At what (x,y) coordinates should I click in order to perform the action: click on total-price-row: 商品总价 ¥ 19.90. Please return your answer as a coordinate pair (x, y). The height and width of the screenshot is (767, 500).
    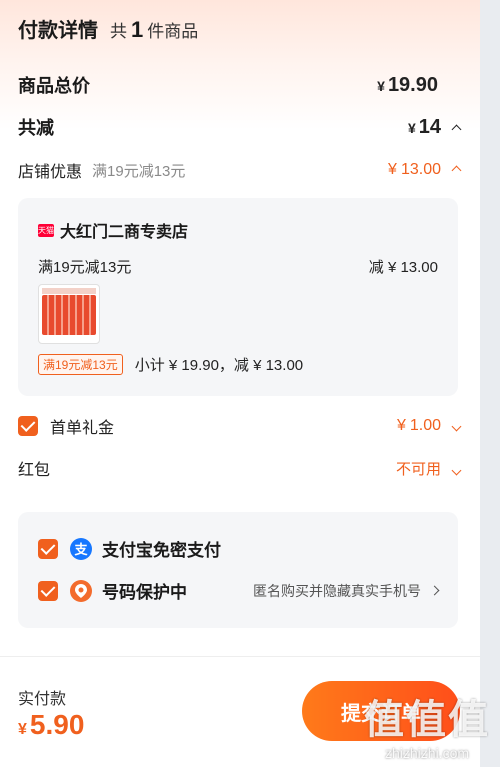
    Looking at the image, I should click on (239, 85).